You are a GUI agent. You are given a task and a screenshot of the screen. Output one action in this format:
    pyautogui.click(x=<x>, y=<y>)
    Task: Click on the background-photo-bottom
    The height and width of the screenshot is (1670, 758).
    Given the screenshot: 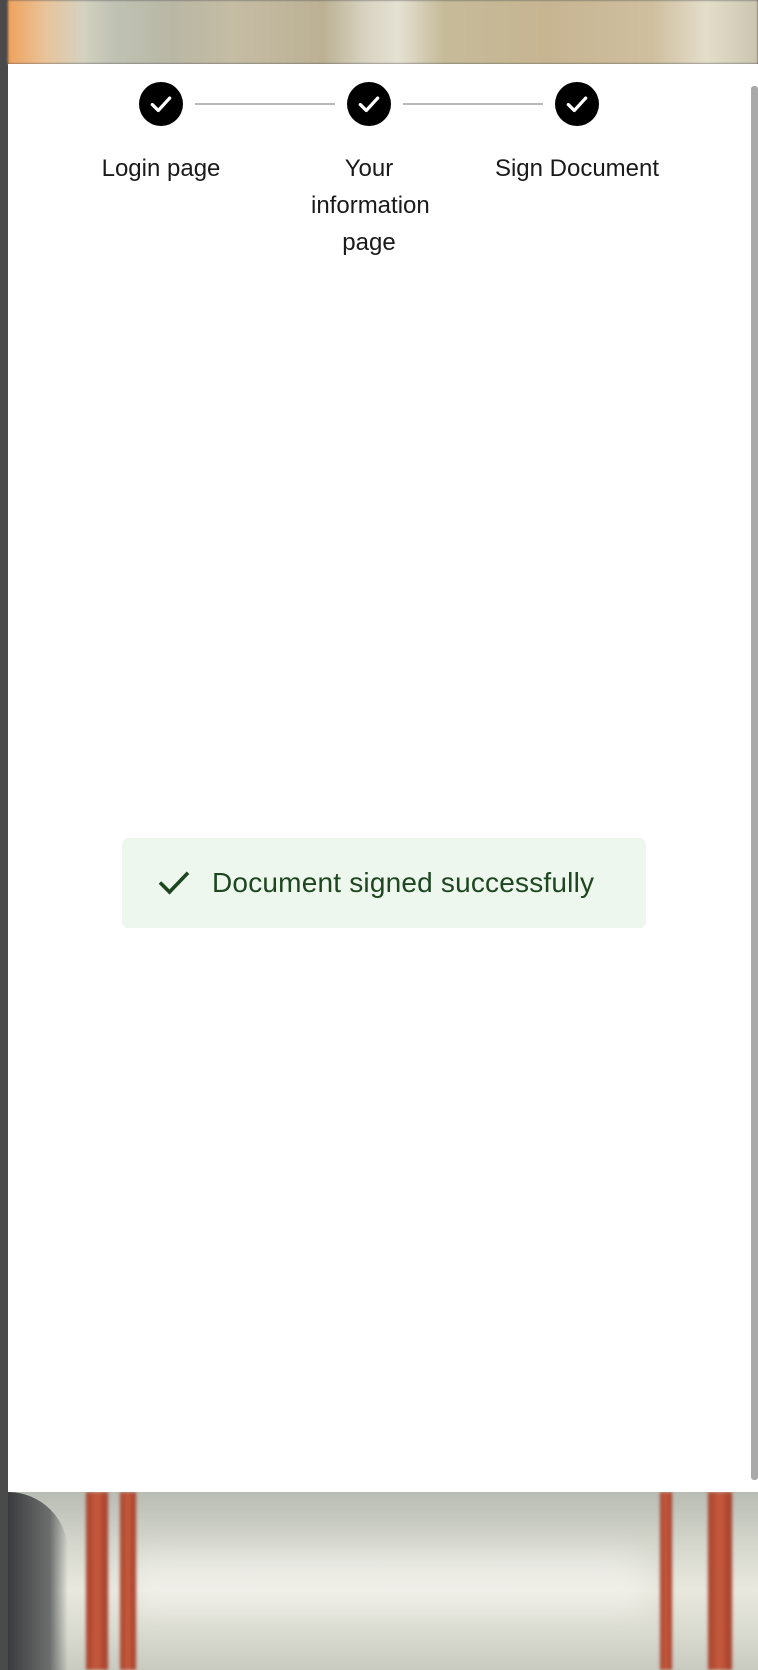 What is the action you would take?
    pyautogui.click(x=383, y=1581)
    